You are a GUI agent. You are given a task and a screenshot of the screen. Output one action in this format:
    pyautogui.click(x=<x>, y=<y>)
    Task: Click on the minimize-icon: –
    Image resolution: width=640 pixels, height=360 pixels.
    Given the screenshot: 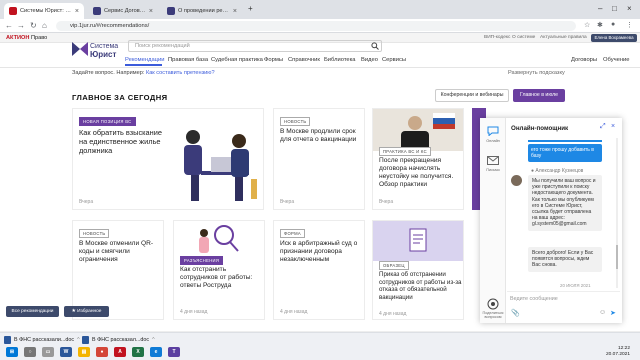 What is the action you would take?
    pyautogui.click(x=600, y=8)
    